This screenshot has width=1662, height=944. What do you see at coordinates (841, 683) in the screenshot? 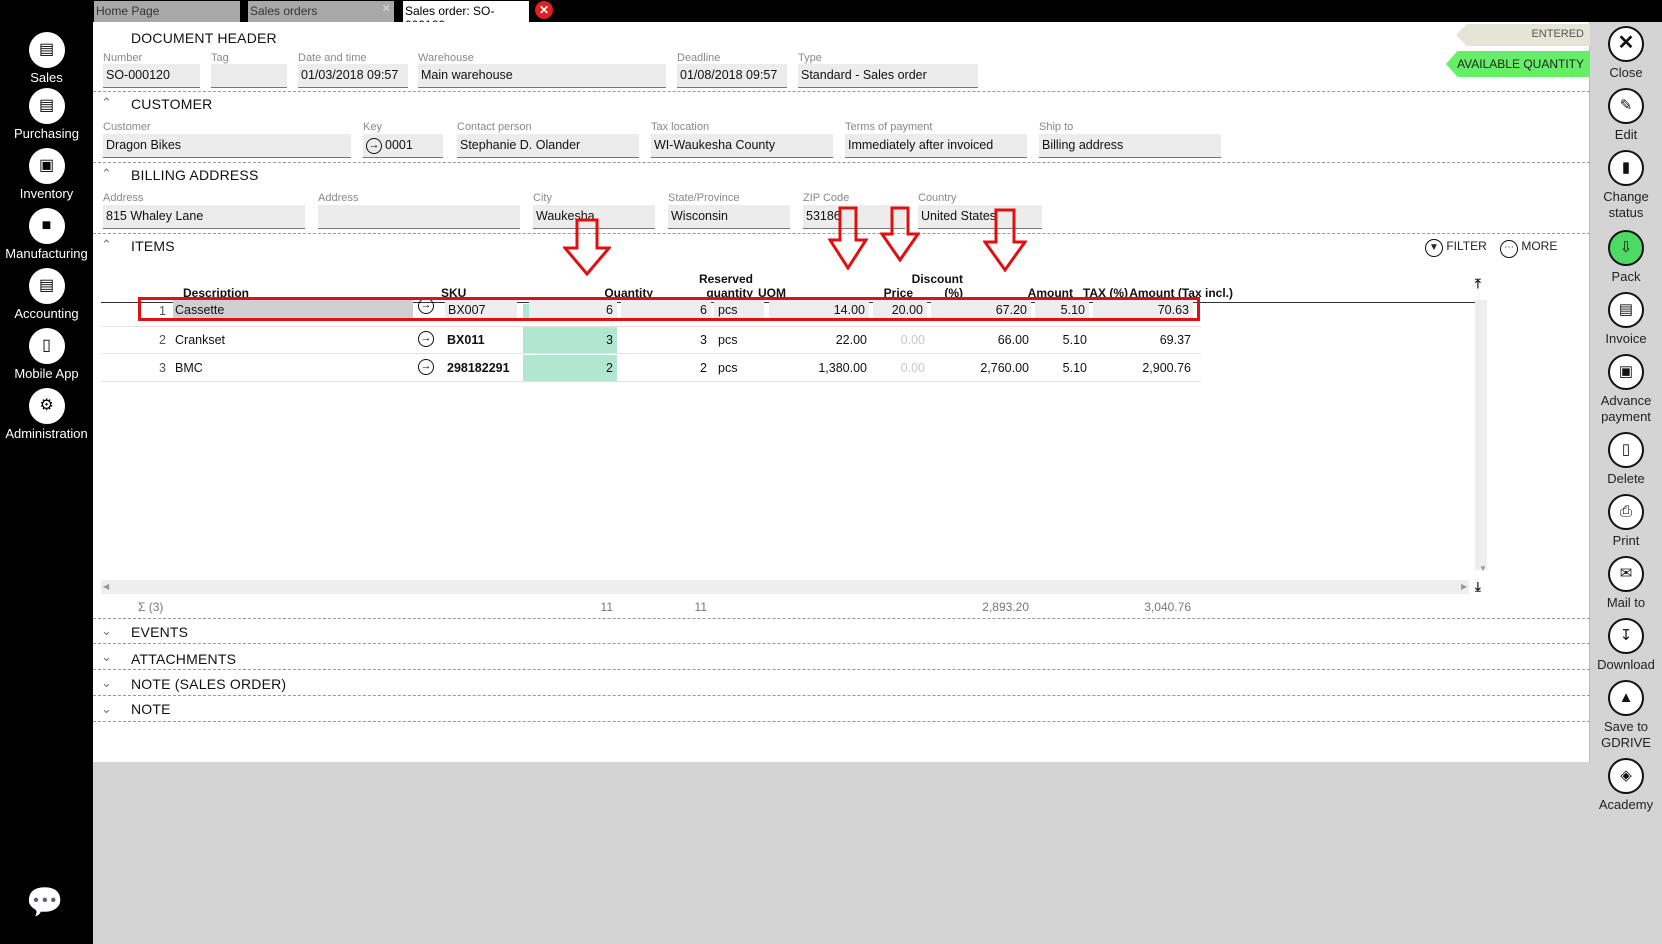
I see `note-sales-order-section: ⌄ NOTE (SALES ORDER)` at bounding box center [841, 683].